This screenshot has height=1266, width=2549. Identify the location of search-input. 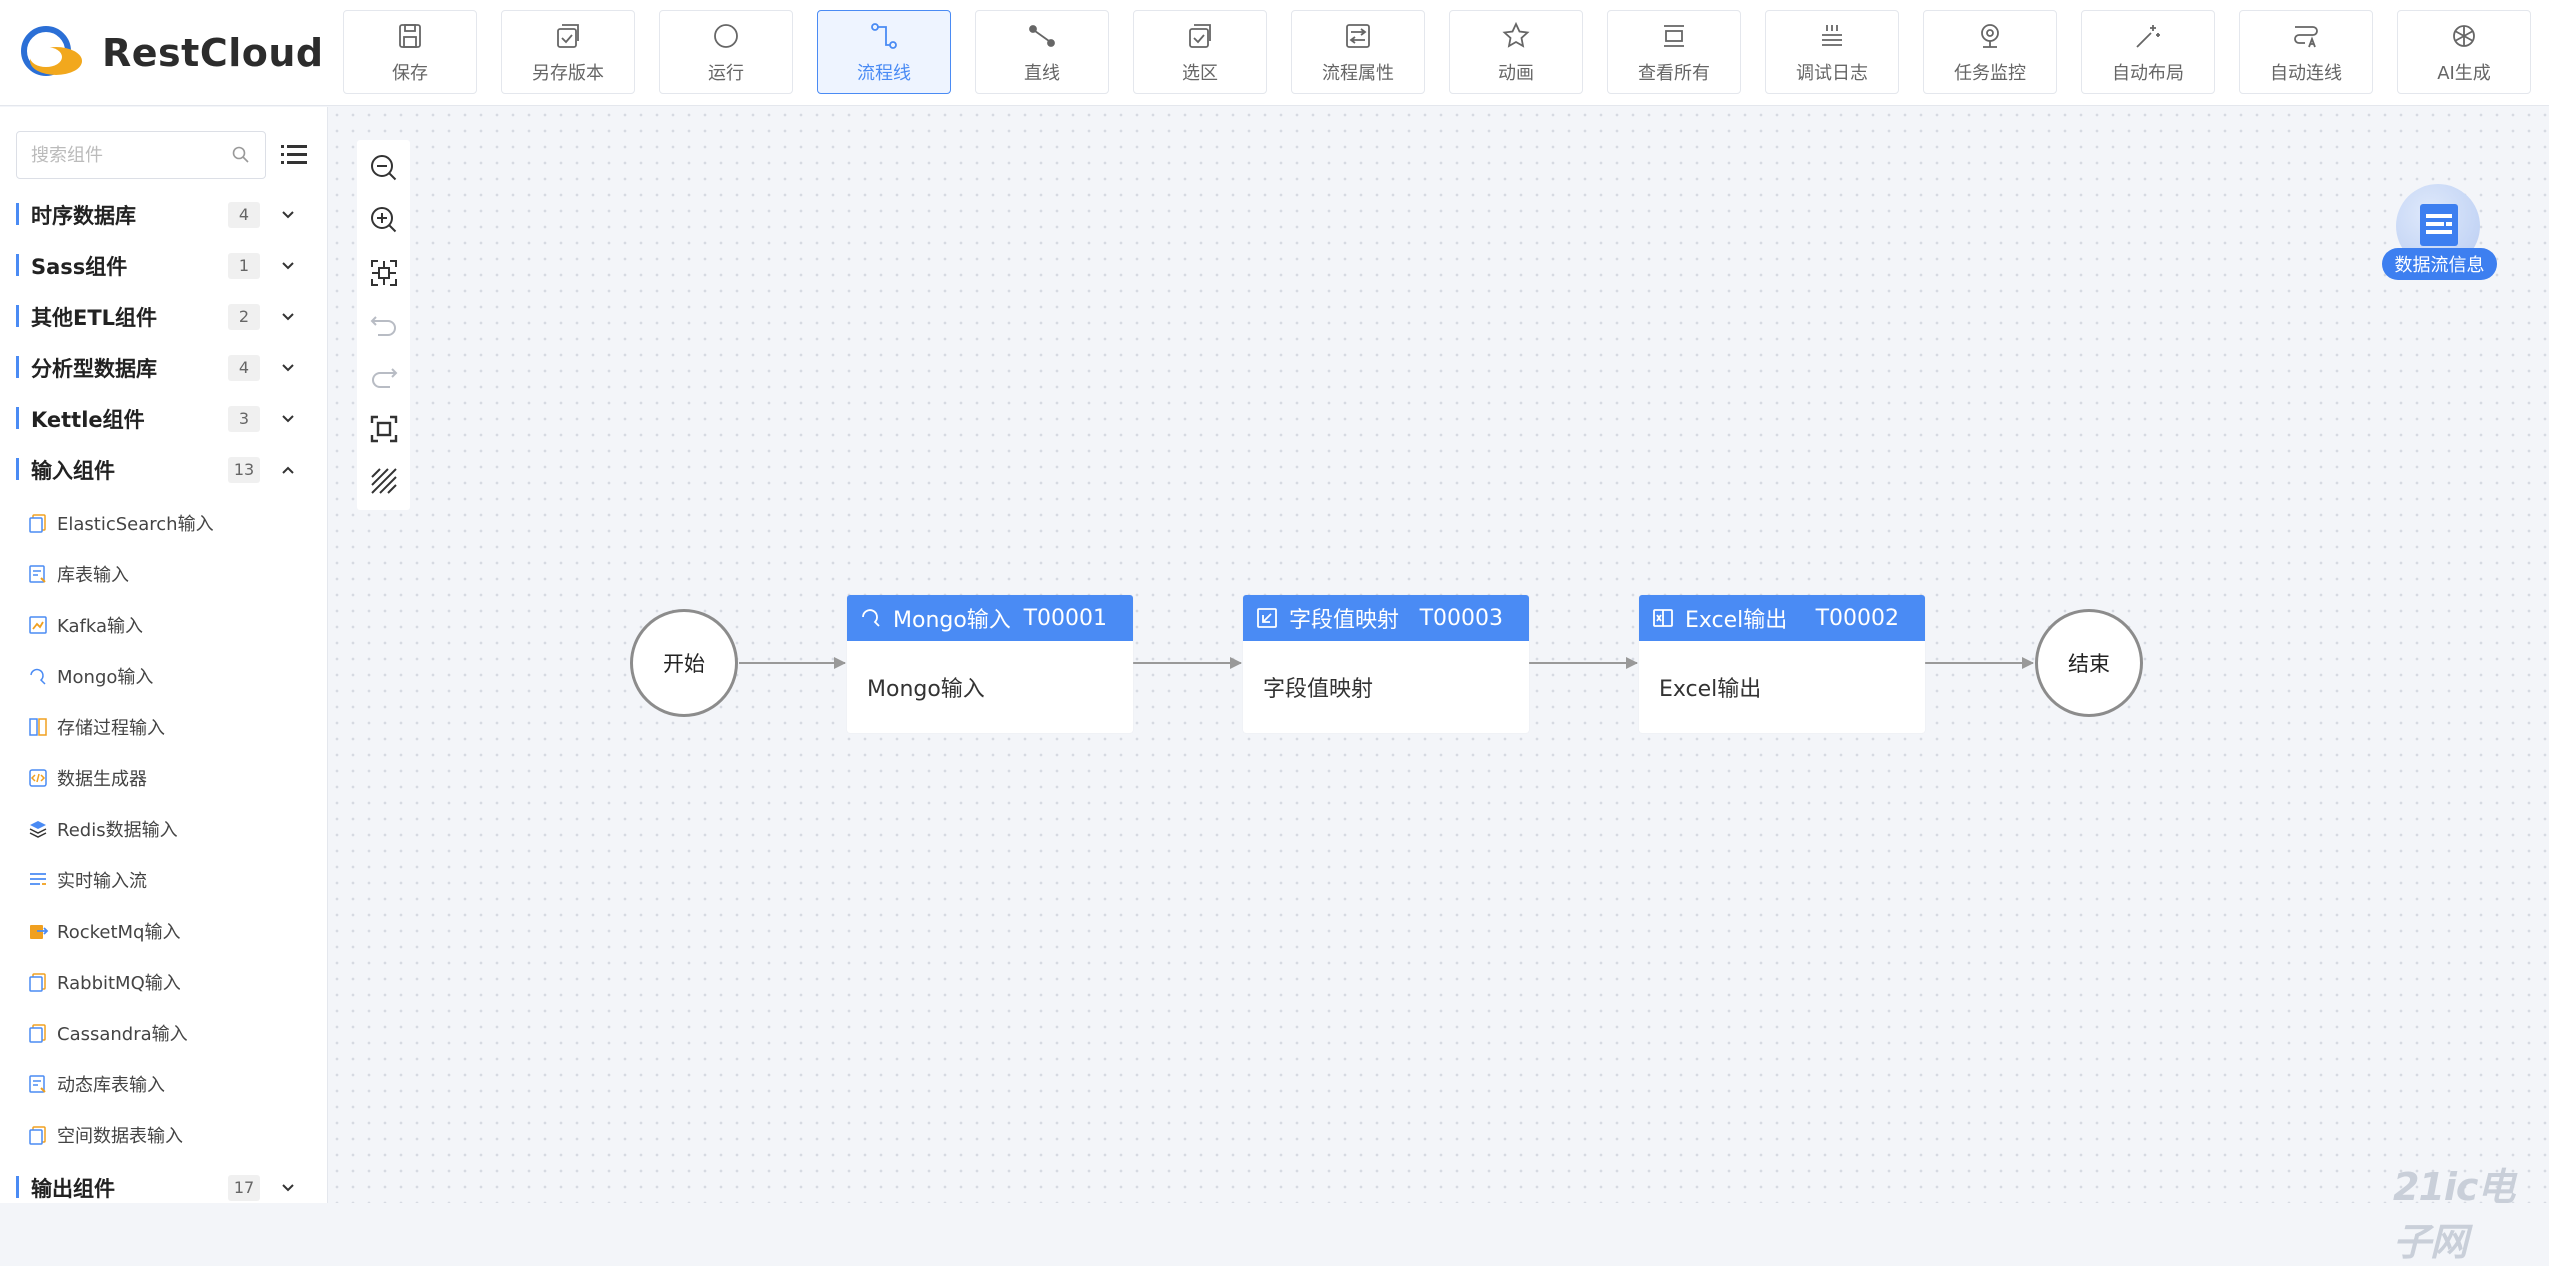
(126, 155).